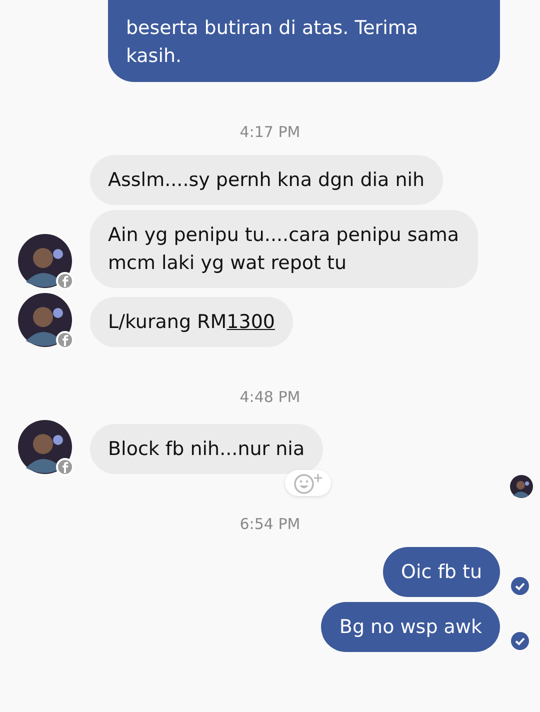 The width and height of the screenshot is (540, 712). Describe the element at coordinates (308, 483) in the screenshot. I see `smiley-plus-icon` at that location.